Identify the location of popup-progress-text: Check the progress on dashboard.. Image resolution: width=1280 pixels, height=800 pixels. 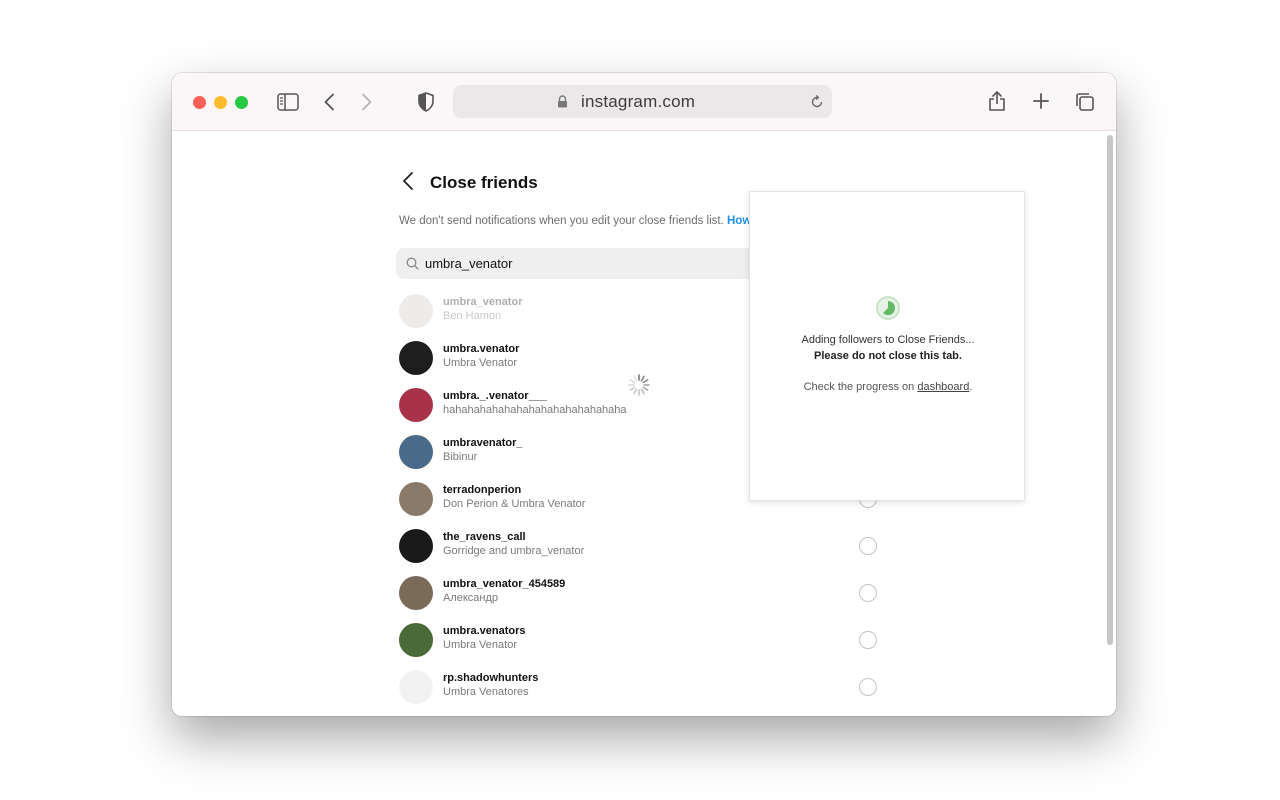
(888, 387).